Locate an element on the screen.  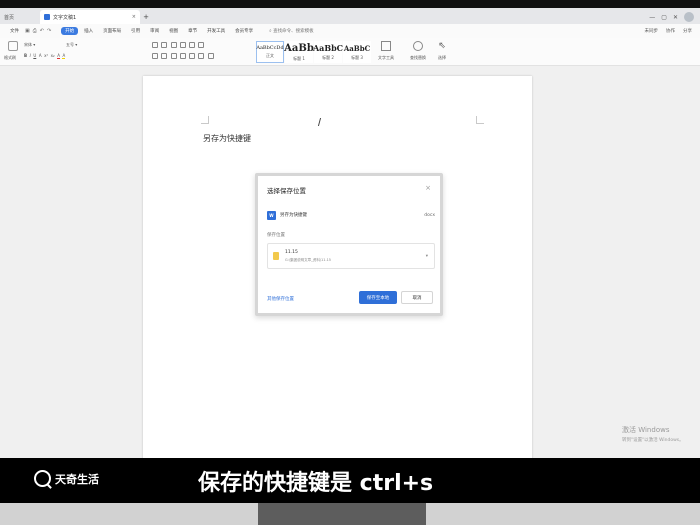
line-spacing-icon is located at coordinates (192, 56).